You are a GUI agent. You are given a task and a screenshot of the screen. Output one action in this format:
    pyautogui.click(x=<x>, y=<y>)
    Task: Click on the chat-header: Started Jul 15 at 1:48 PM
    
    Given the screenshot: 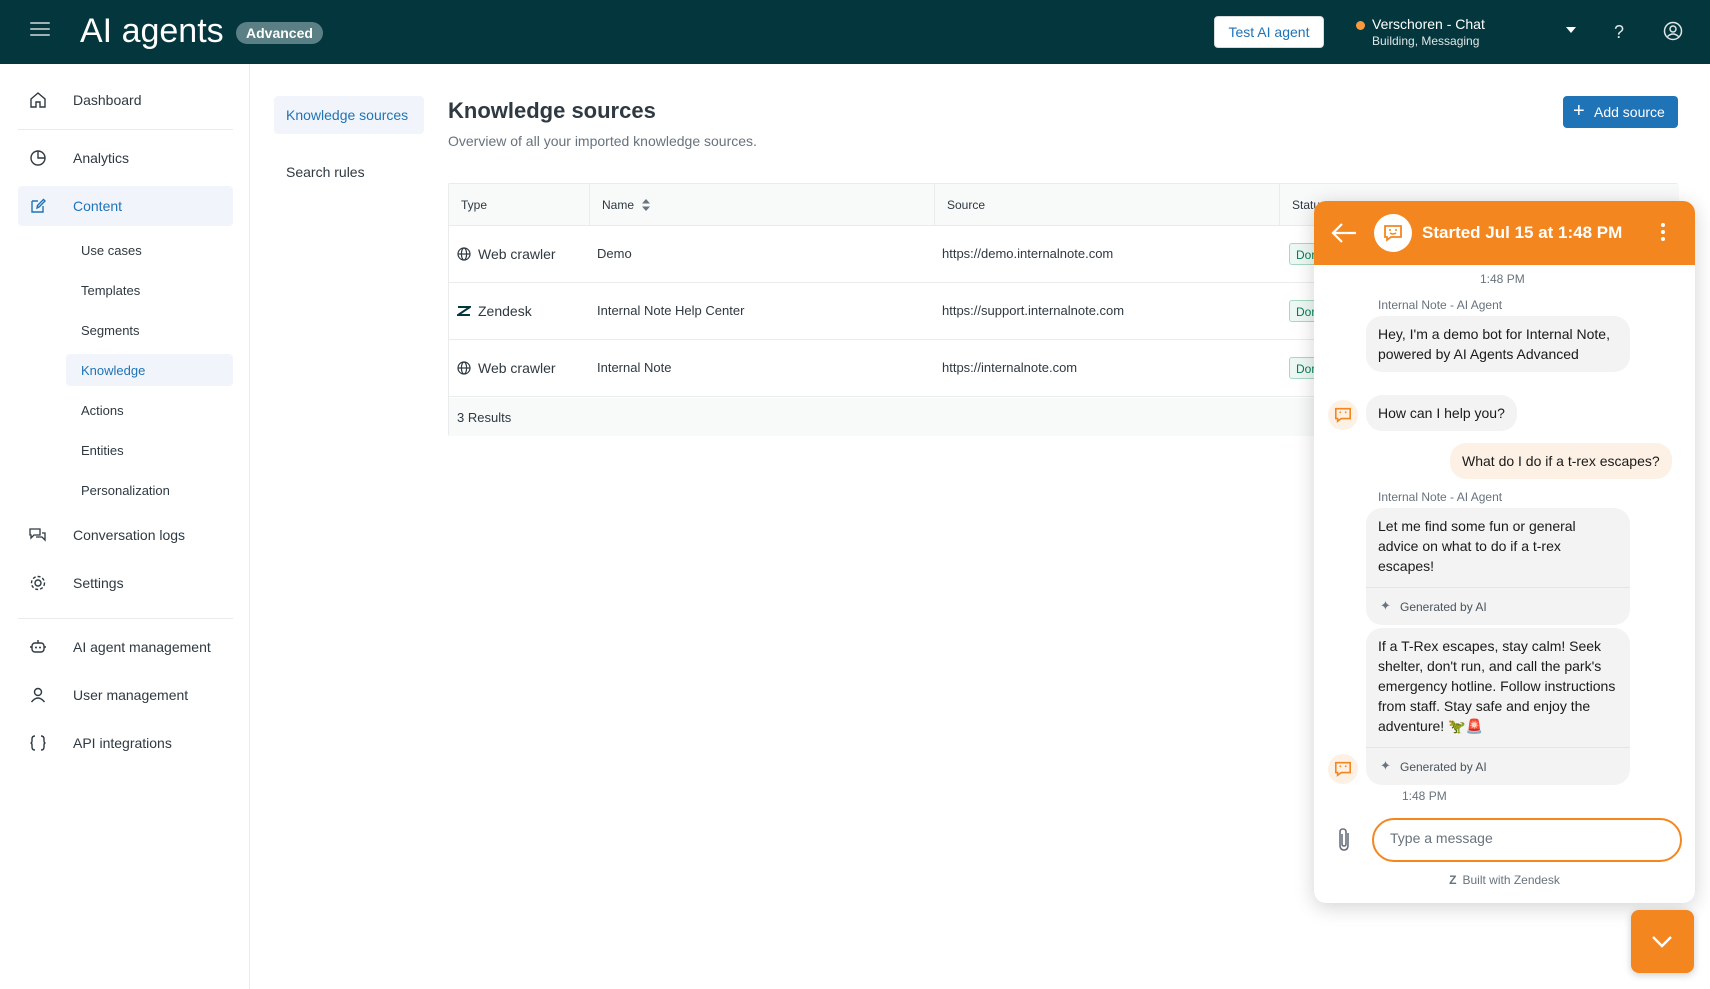 What is the action you would take?
    pyautogui.click(x=1504, y=233)
    